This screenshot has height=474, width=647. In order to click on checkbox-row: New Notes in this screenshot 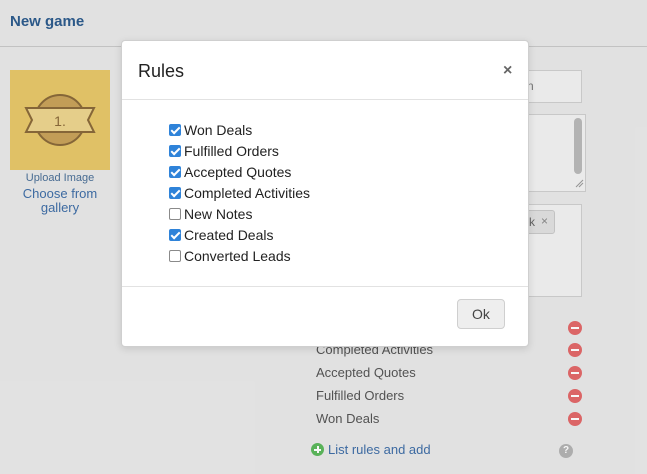, I will do `click(239, 213)`.